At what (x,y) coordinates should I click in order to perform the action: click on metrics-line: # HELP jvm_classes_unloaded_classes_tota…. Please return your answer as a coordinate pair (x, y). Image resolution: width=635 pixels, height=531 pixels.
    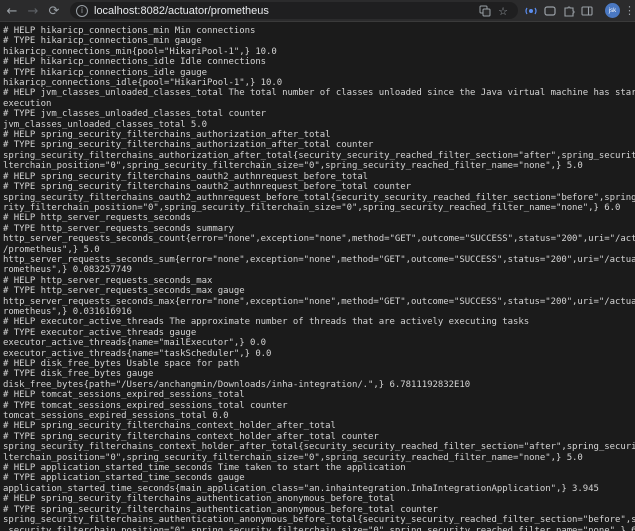
    Looking at the image, I should click on (319, 93).